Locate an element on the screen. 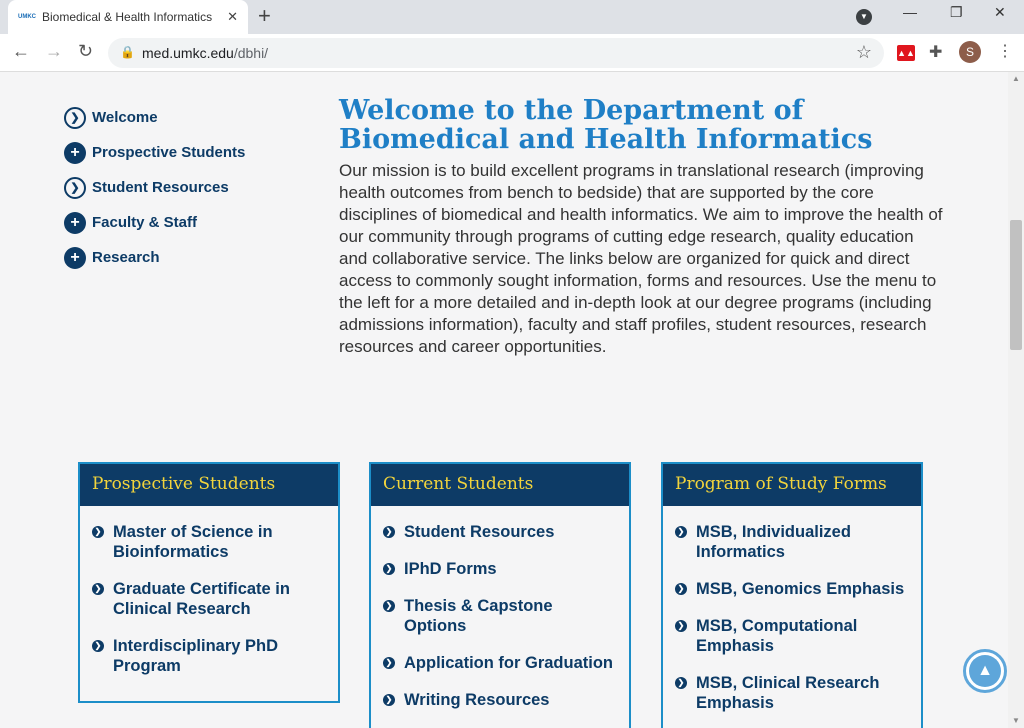 The width and height of the screenshot is (1024, 728). favicon-icon: UMKC is located at coordinates (27, 17).